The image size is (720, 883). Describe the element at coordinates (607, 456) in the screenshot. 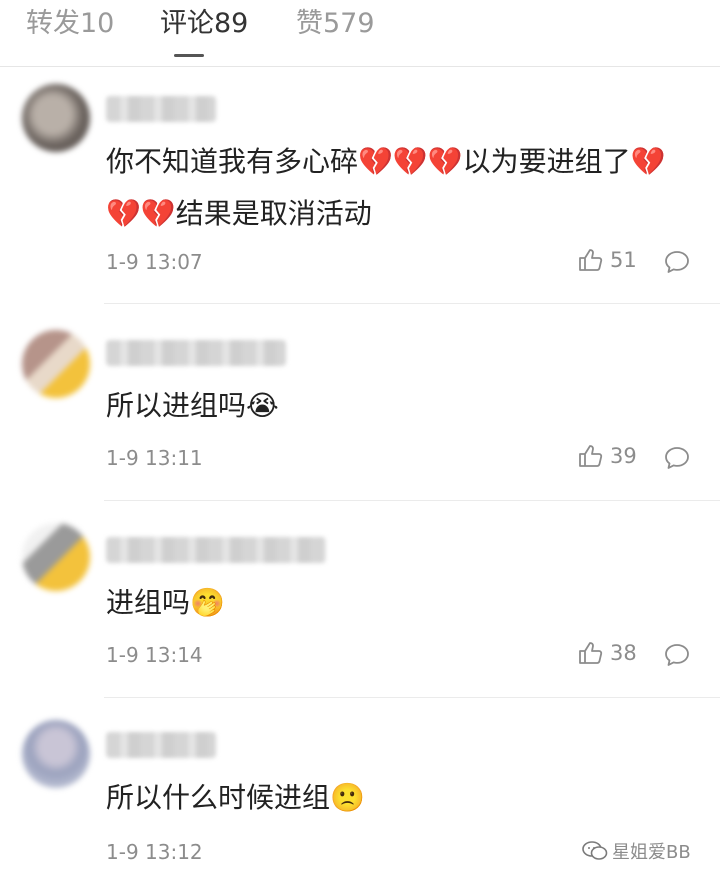

I see `like-button: 39` at that location.